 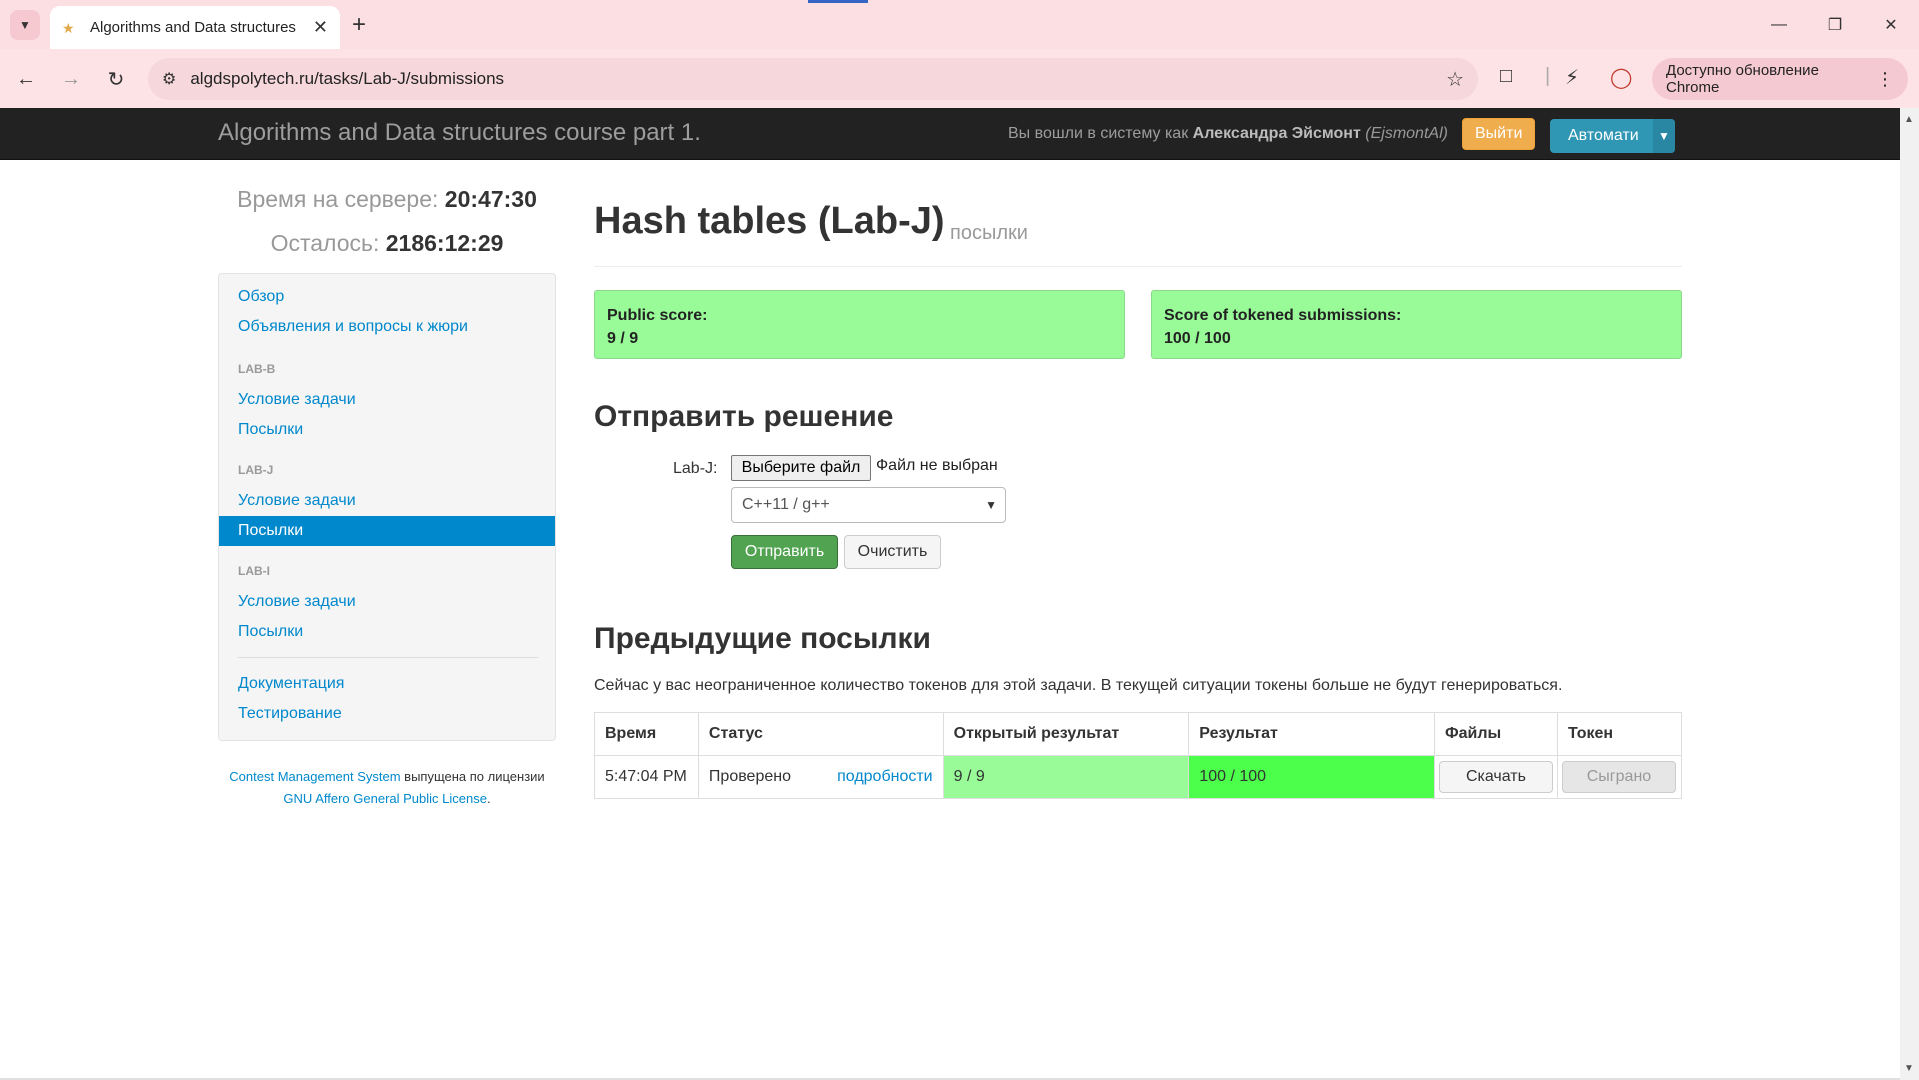 I want to click on sidebar-item-documentation: Документация, so click(x=291, y=684).